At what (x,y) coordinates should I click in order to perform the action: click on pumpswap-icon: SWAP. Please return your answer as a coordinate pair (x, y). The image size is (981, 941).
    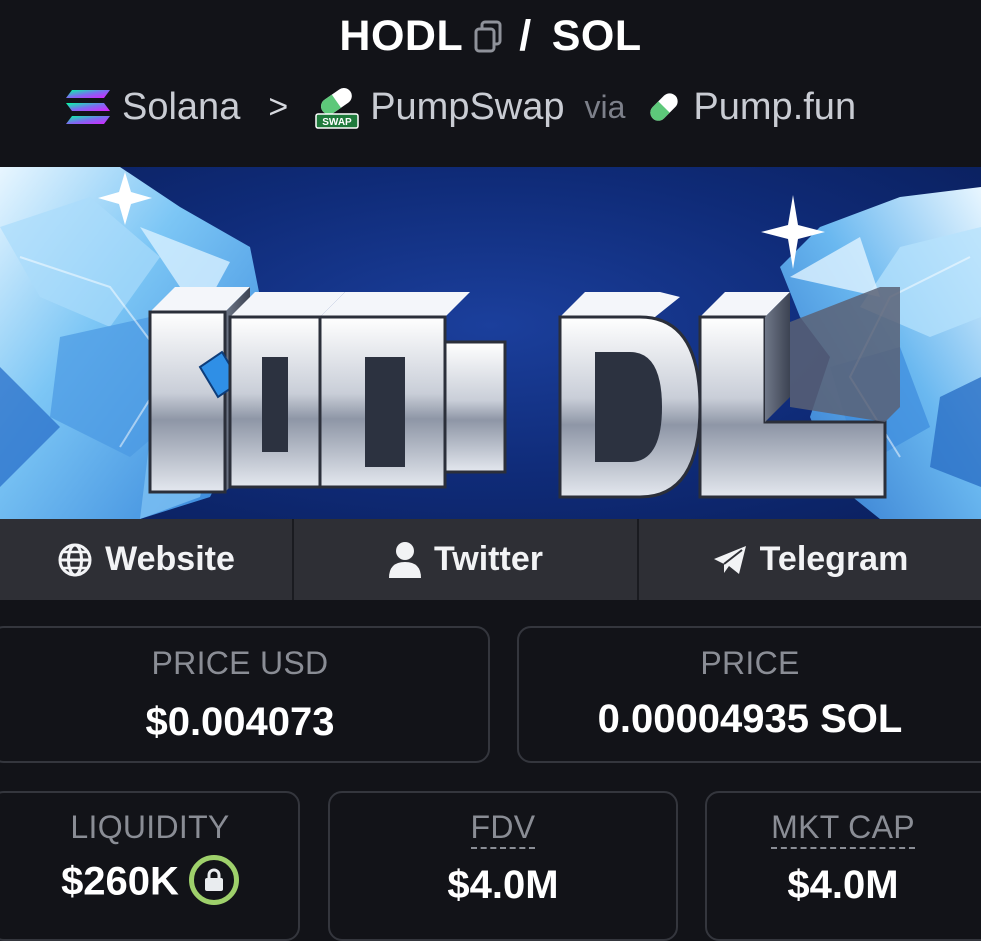
    Looking at the image, I should click on (337, 107).